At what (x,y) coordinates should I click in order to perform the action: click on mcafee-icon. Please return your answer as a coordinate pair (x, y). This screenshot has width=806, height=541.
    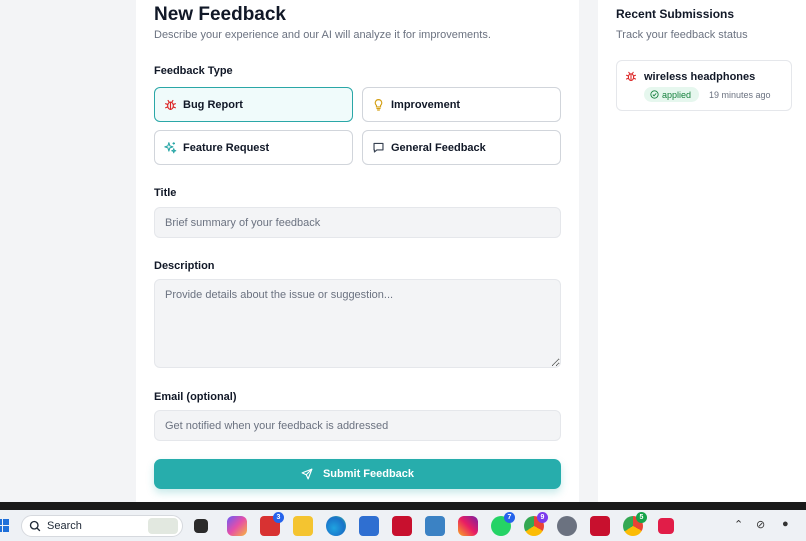
    Looking at the image, I should click on (402, 526).